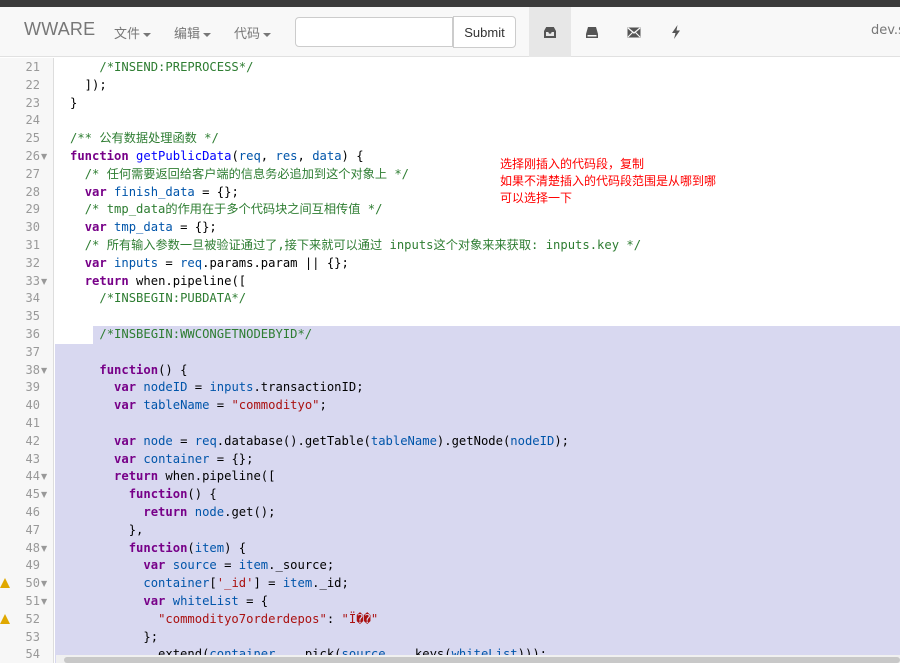 The height and width of the screenshot is (663, 900). Describe the element at coordinates (450, 175) in the screenshot. I see `code-line: 27 /* 任何需要返回给客户端的信息务必追加到这个对象上 */` at that location.